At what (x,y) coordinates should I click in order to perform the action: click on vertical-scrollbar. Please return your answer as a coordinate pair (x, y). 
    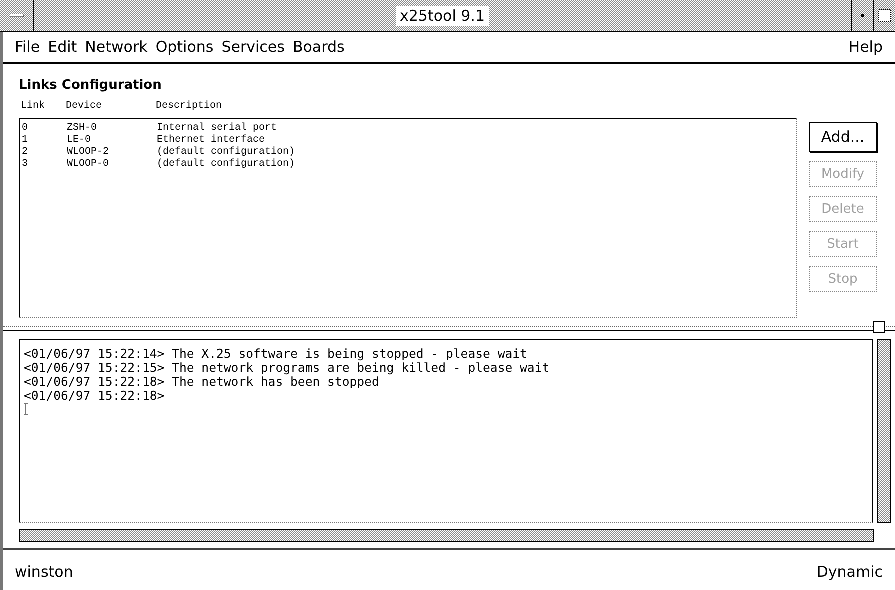
    Looking at the image, I should click on (884, 431).